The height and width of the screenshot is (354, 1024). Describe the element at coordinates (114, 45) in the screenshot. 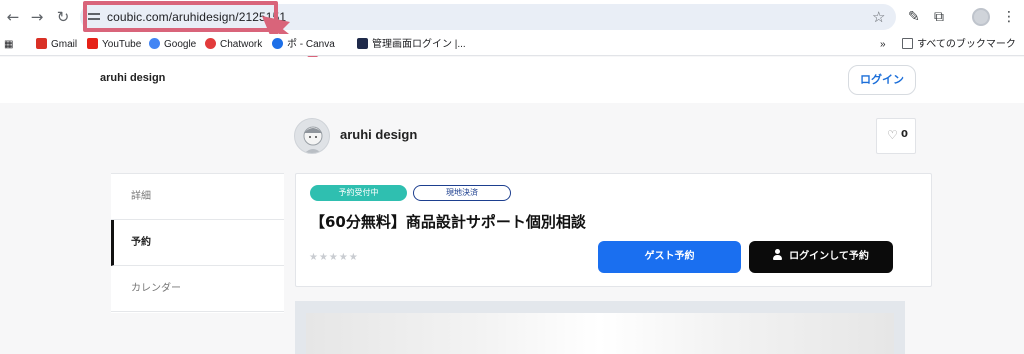

I see `bookmark-youtube: YouTube` at that location.